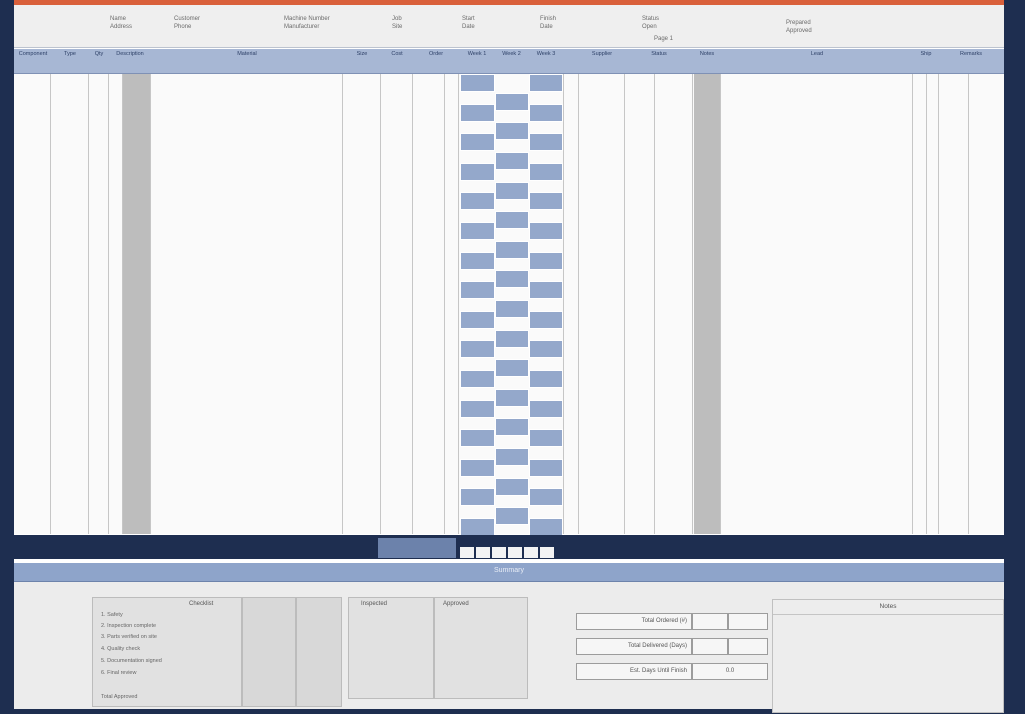  What do you see at coordinates (112, 615) in the screenshot?
I see `checklist-item: 1. Safety` at bounding box center [112, 615].